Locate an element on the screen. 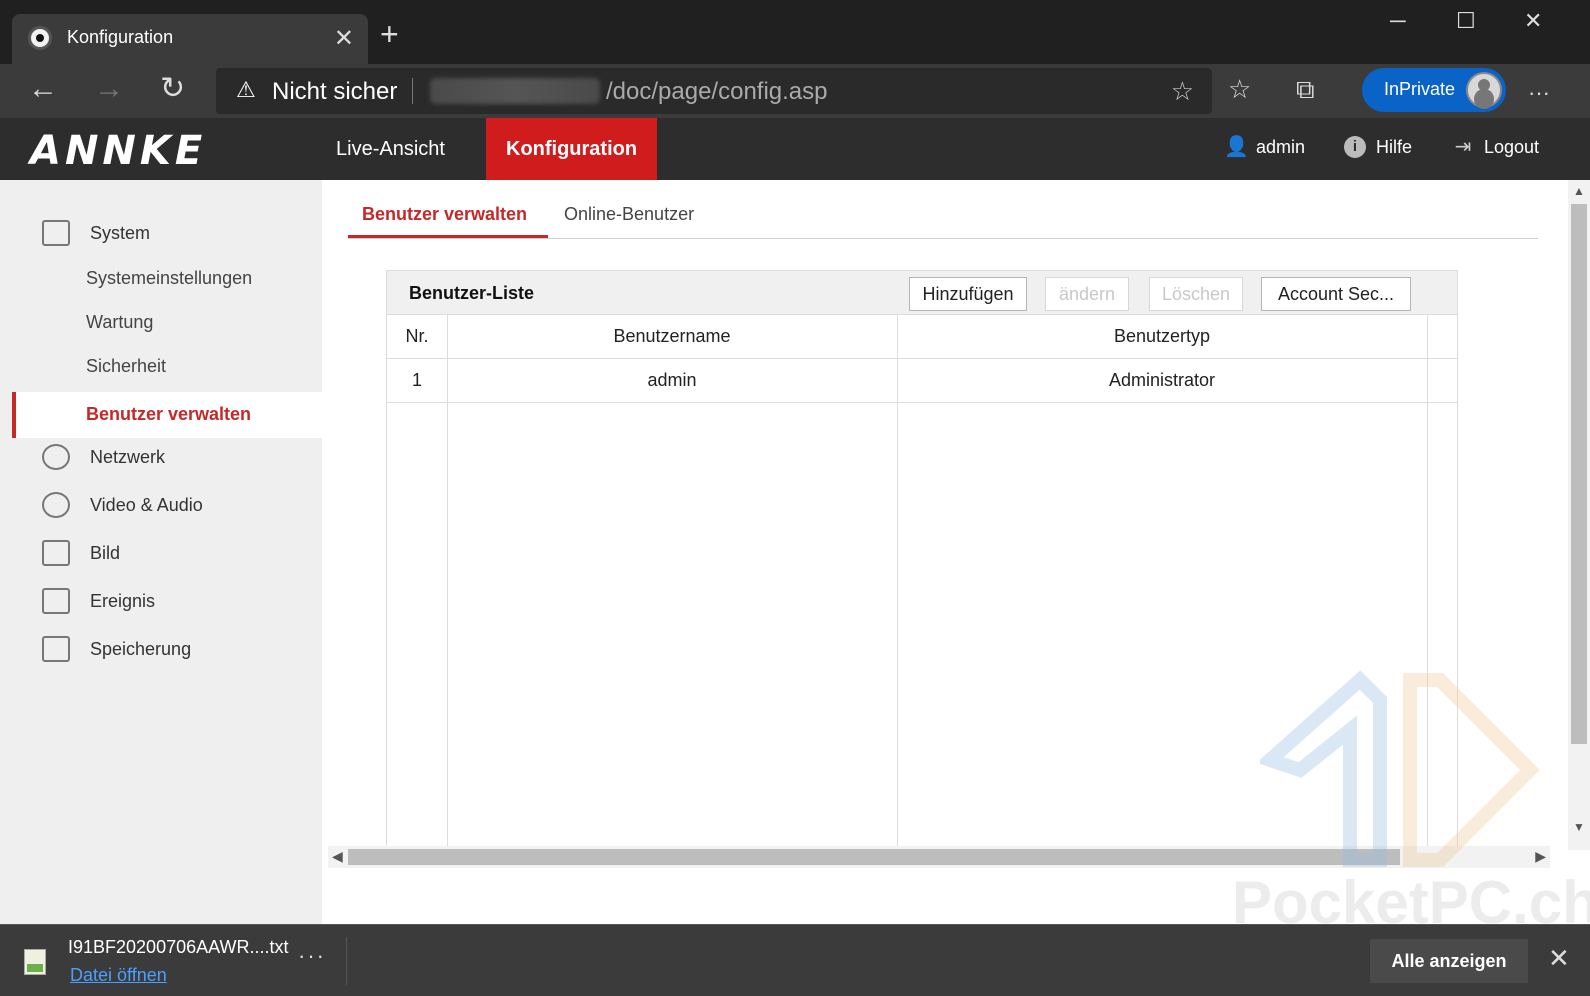 The width and height of the screenshot is (1590, 996). profile-avatar is located at coordinates (1484, 90).